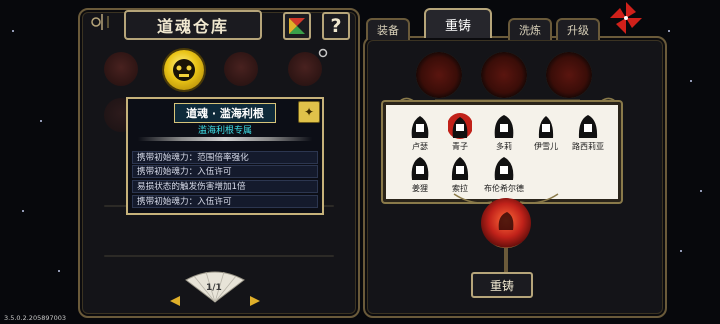 Image resolution: width=720 pixels, height=324 pixels. I want to click on help-button: ?, so click(336, 26).